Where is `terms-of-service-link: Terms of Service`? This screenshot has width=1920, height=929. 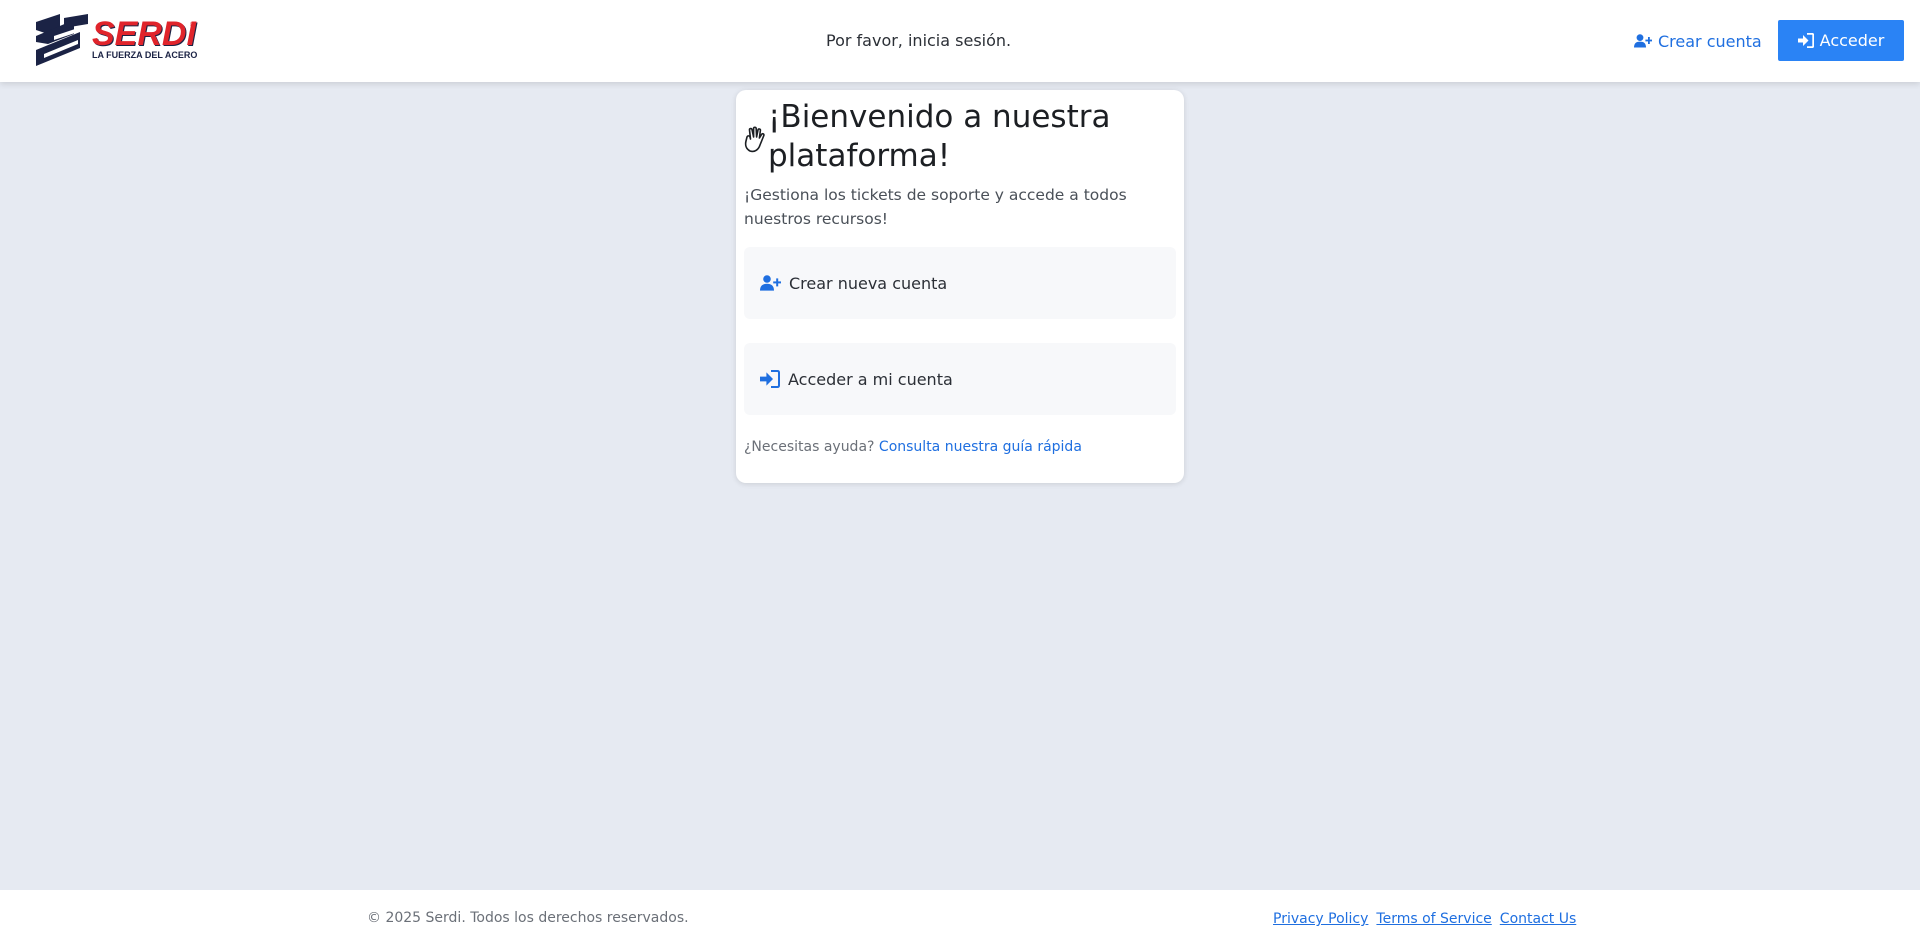
terms-of-service-link: Terms of Service is located at coordinates (1433, 919).